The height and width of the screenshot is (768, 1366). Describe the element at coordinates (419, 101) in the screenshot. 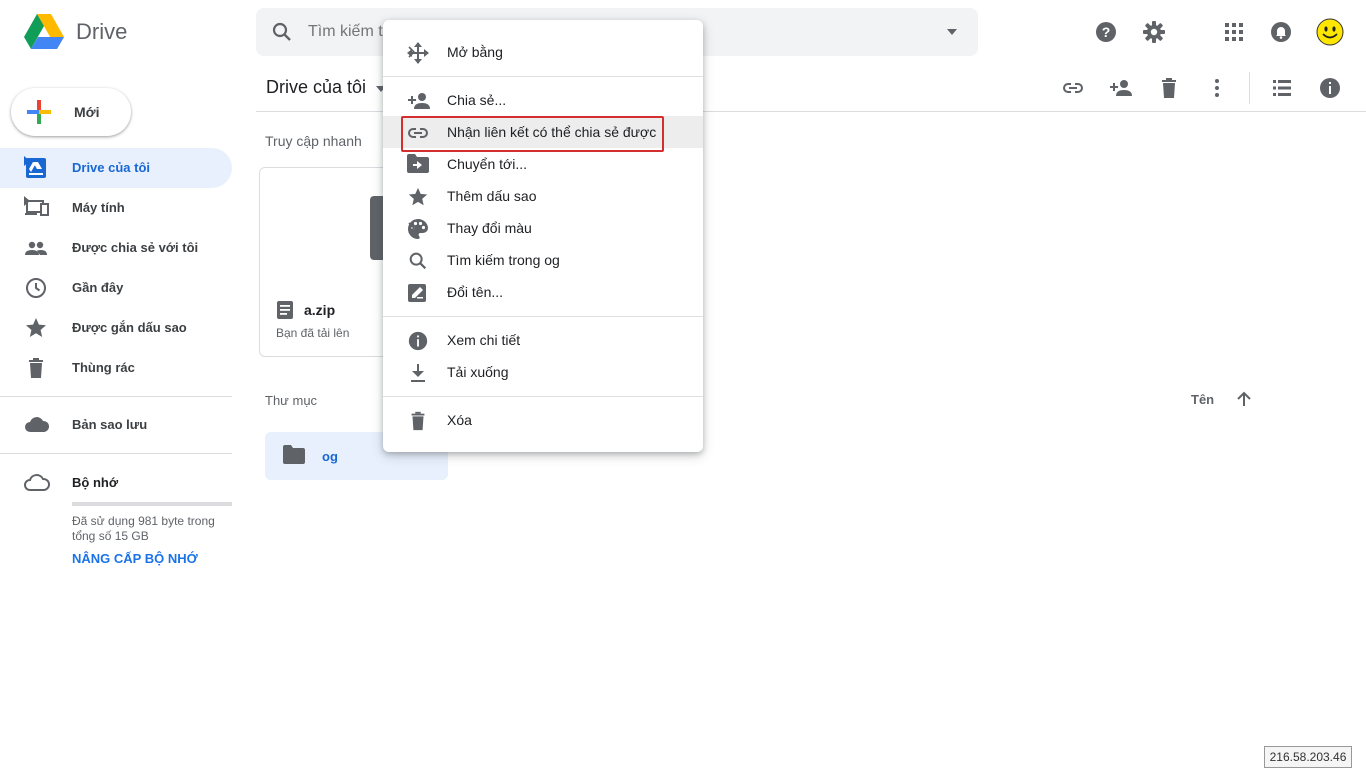

I see `person-add-icon` at that location.